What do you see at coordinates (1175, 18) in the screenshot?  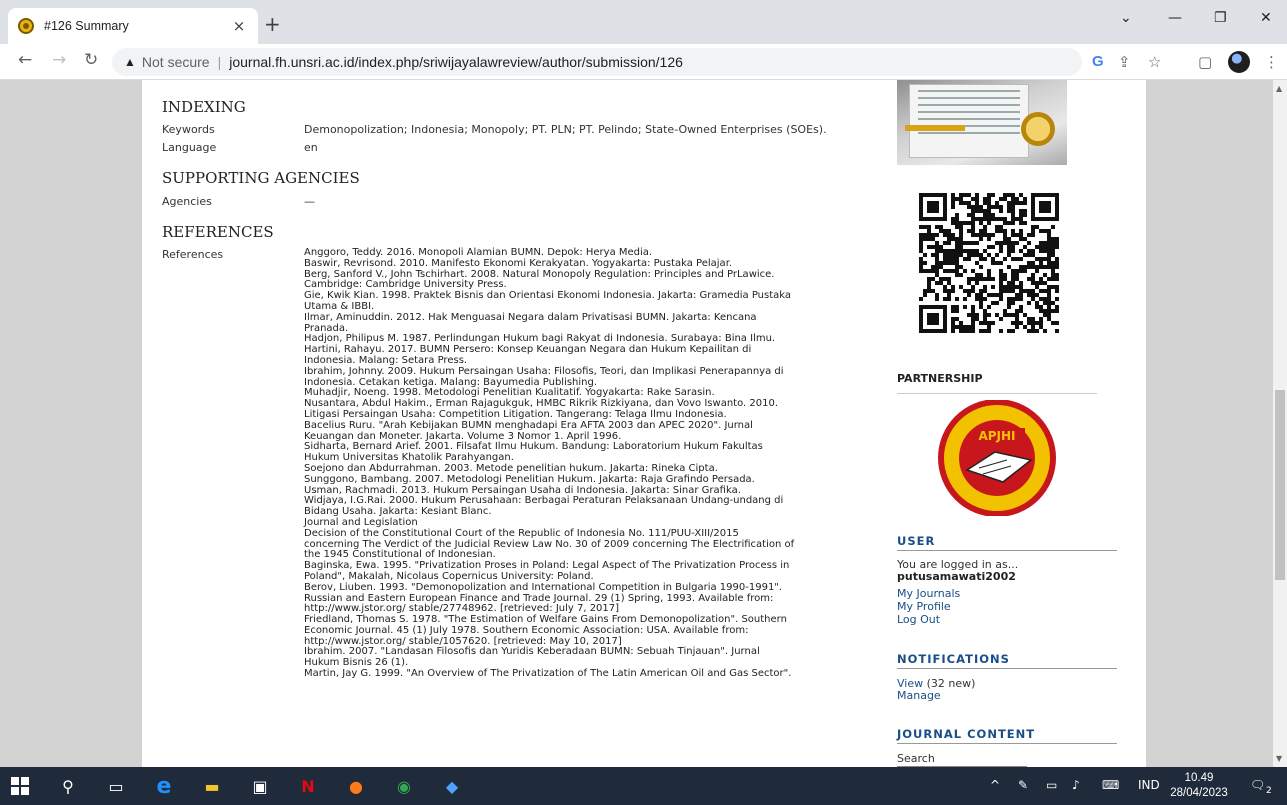 I see `minimize-button: —` at bounding box center [1175, 18].